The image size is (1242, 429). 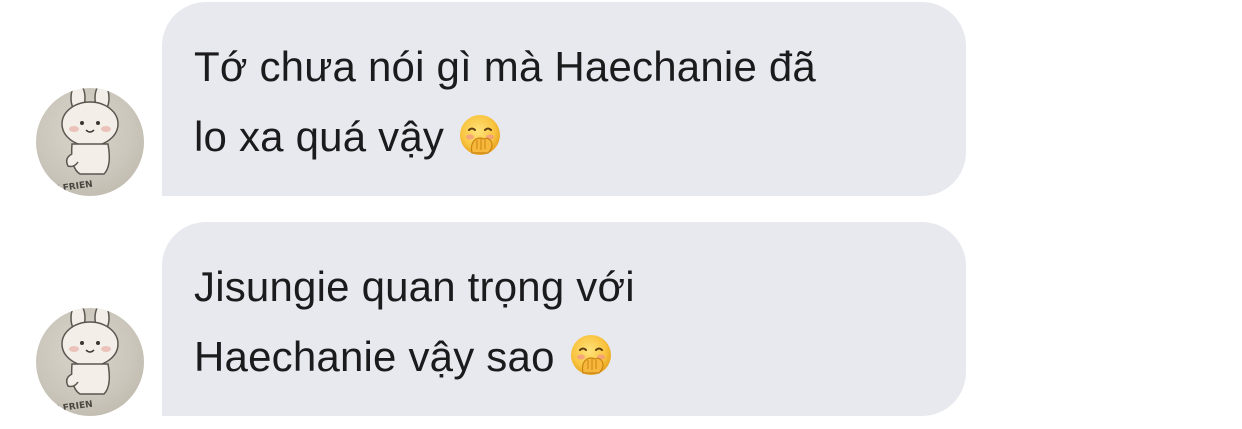 I want to click on message-text-line: Haechanie vậy sao, so click(x=560, y=357).